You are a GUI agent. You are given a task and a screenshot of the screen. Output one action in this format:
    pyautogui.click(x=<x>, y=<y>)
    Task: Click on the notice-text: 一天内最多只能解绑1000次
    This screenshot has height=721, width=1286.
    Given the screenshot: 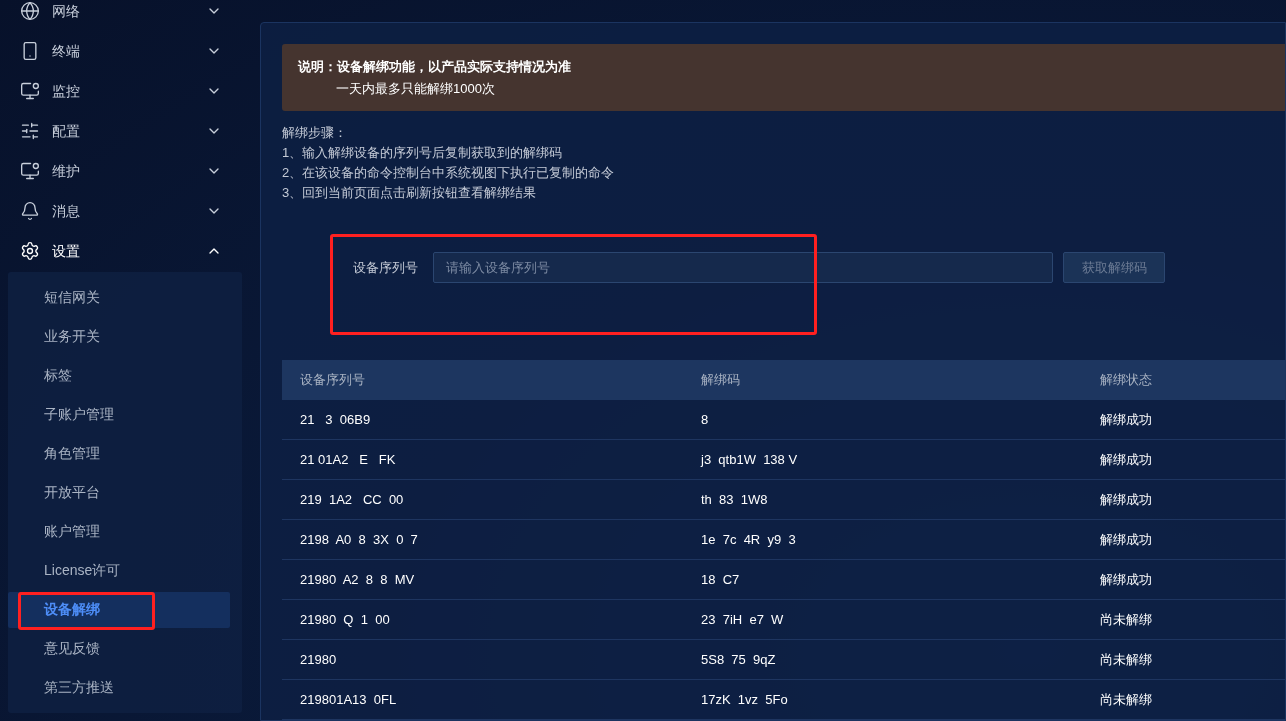 What is the action you would take?
    pyautogui.click(x=415, y=89)
    